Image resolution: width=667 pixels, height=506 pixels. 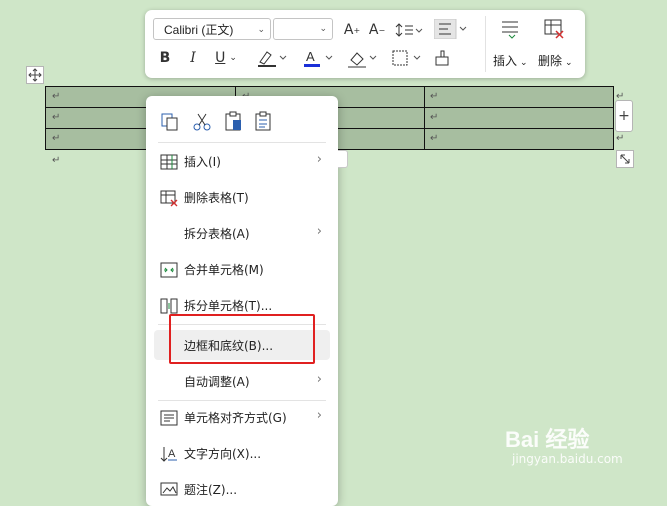 I want to click on font-size-select: ⌄, so click(x=303, y=29).